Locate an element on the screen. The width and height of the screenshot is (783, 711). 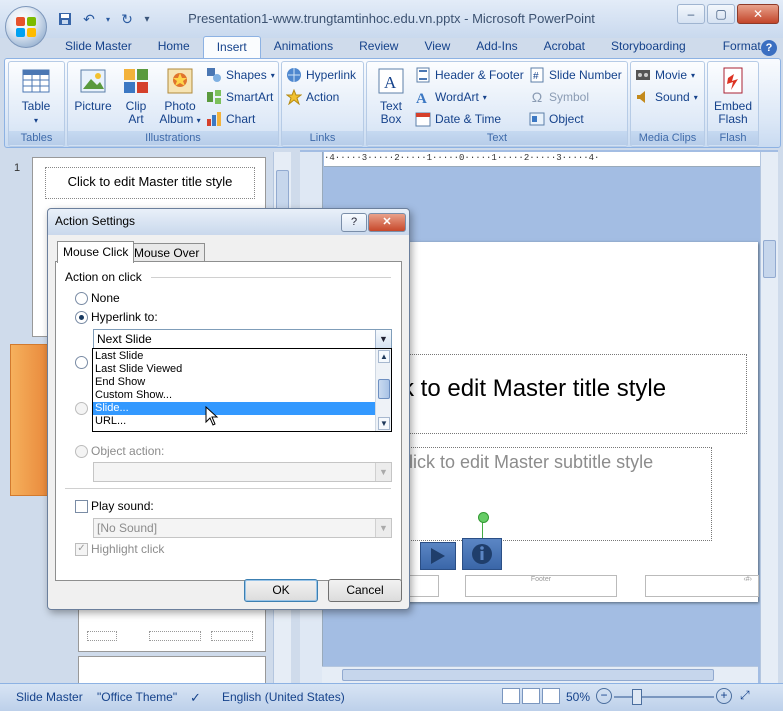
tab-acrobat: Acrobat is located at coordinates (564, 47).